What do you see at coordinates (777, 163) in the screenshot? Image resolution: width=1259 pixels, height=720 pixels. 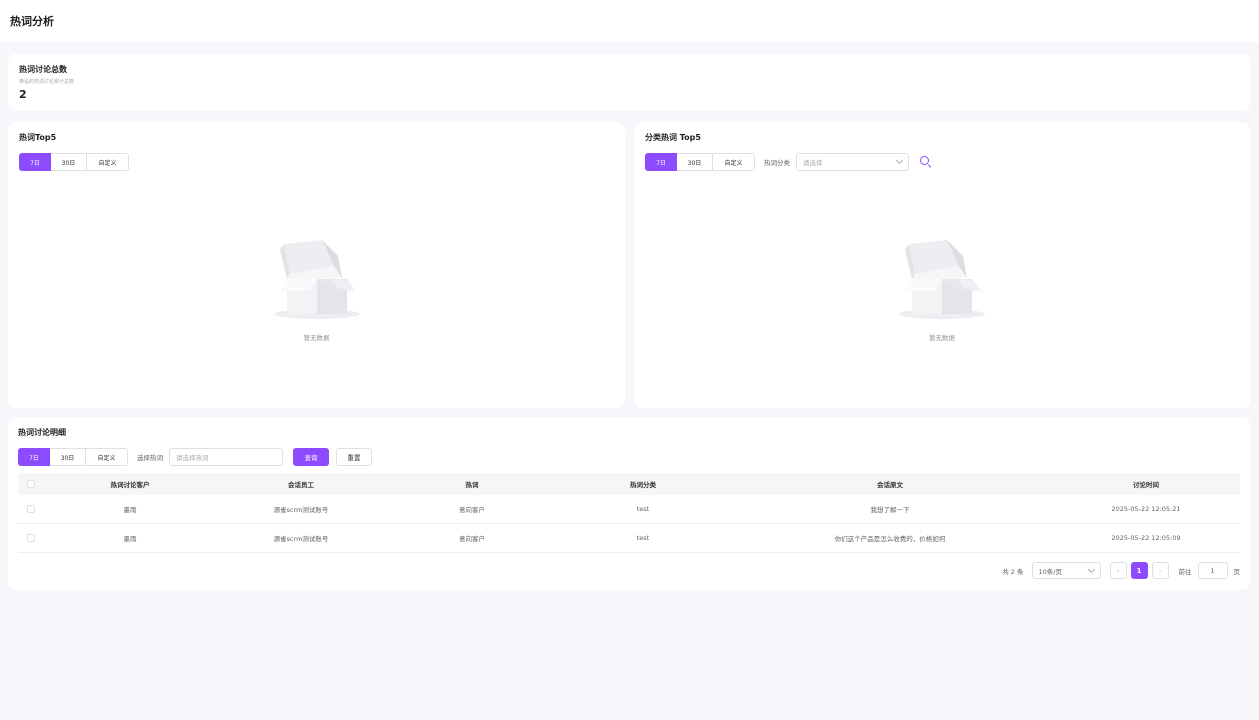 I see `category-label: 热词分类` at bounding box center [777, 163].